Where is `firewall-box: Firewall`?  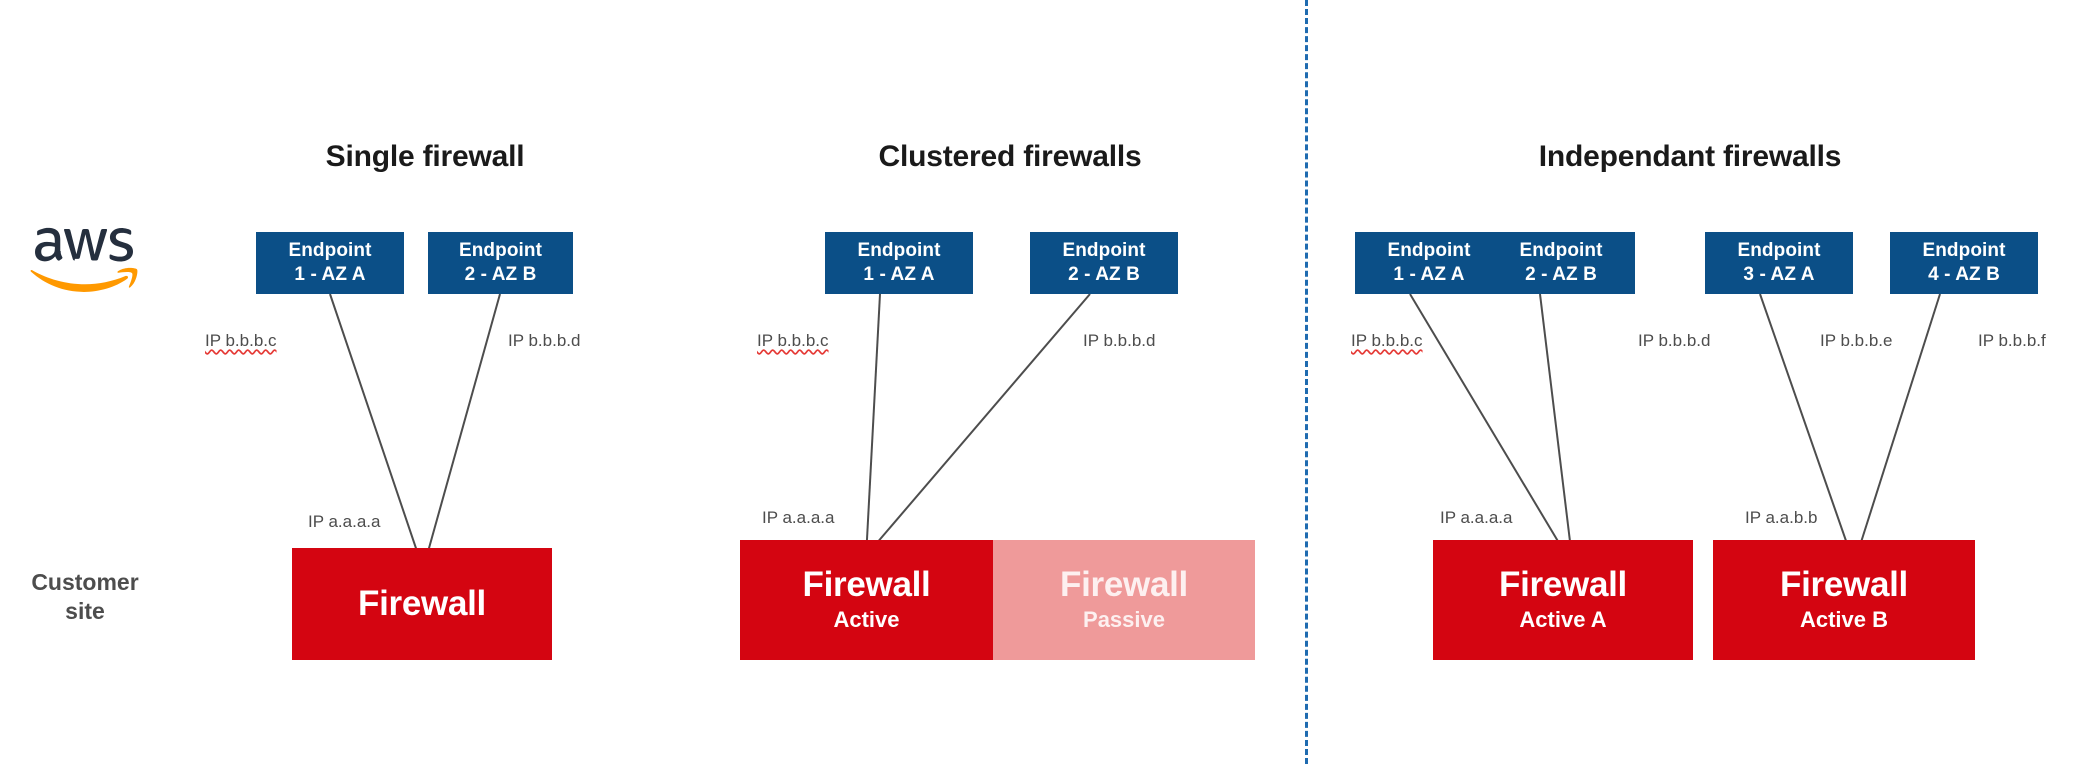
firewall-box: Firewall is located at coordinates (422, 604).